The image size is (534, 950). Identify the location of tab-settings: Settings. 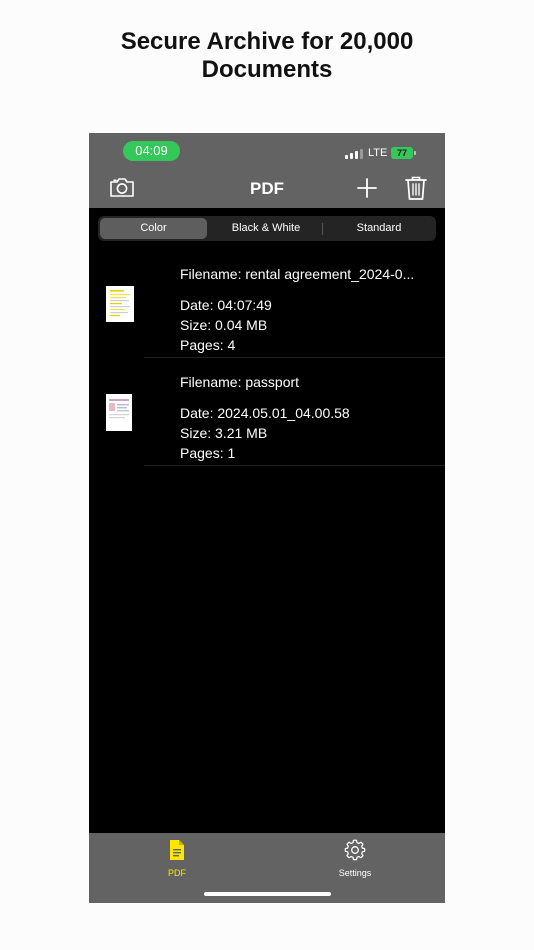
(355, 858).